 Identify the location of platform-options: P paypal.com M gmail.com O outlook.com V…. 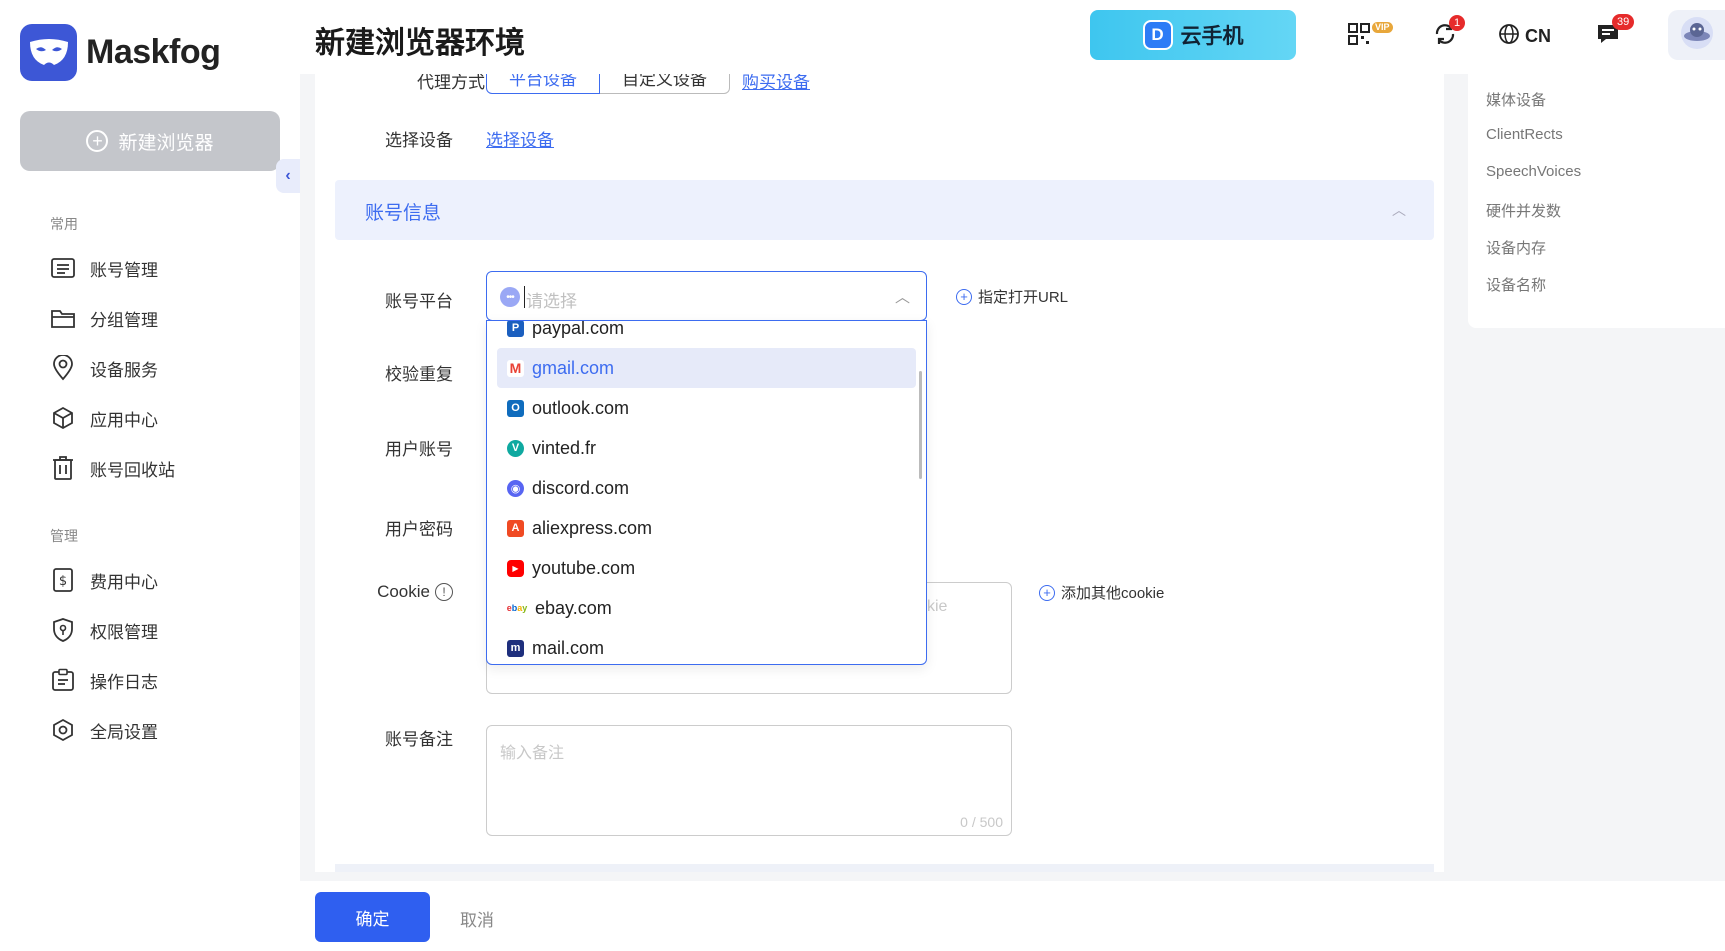
(706, 492).